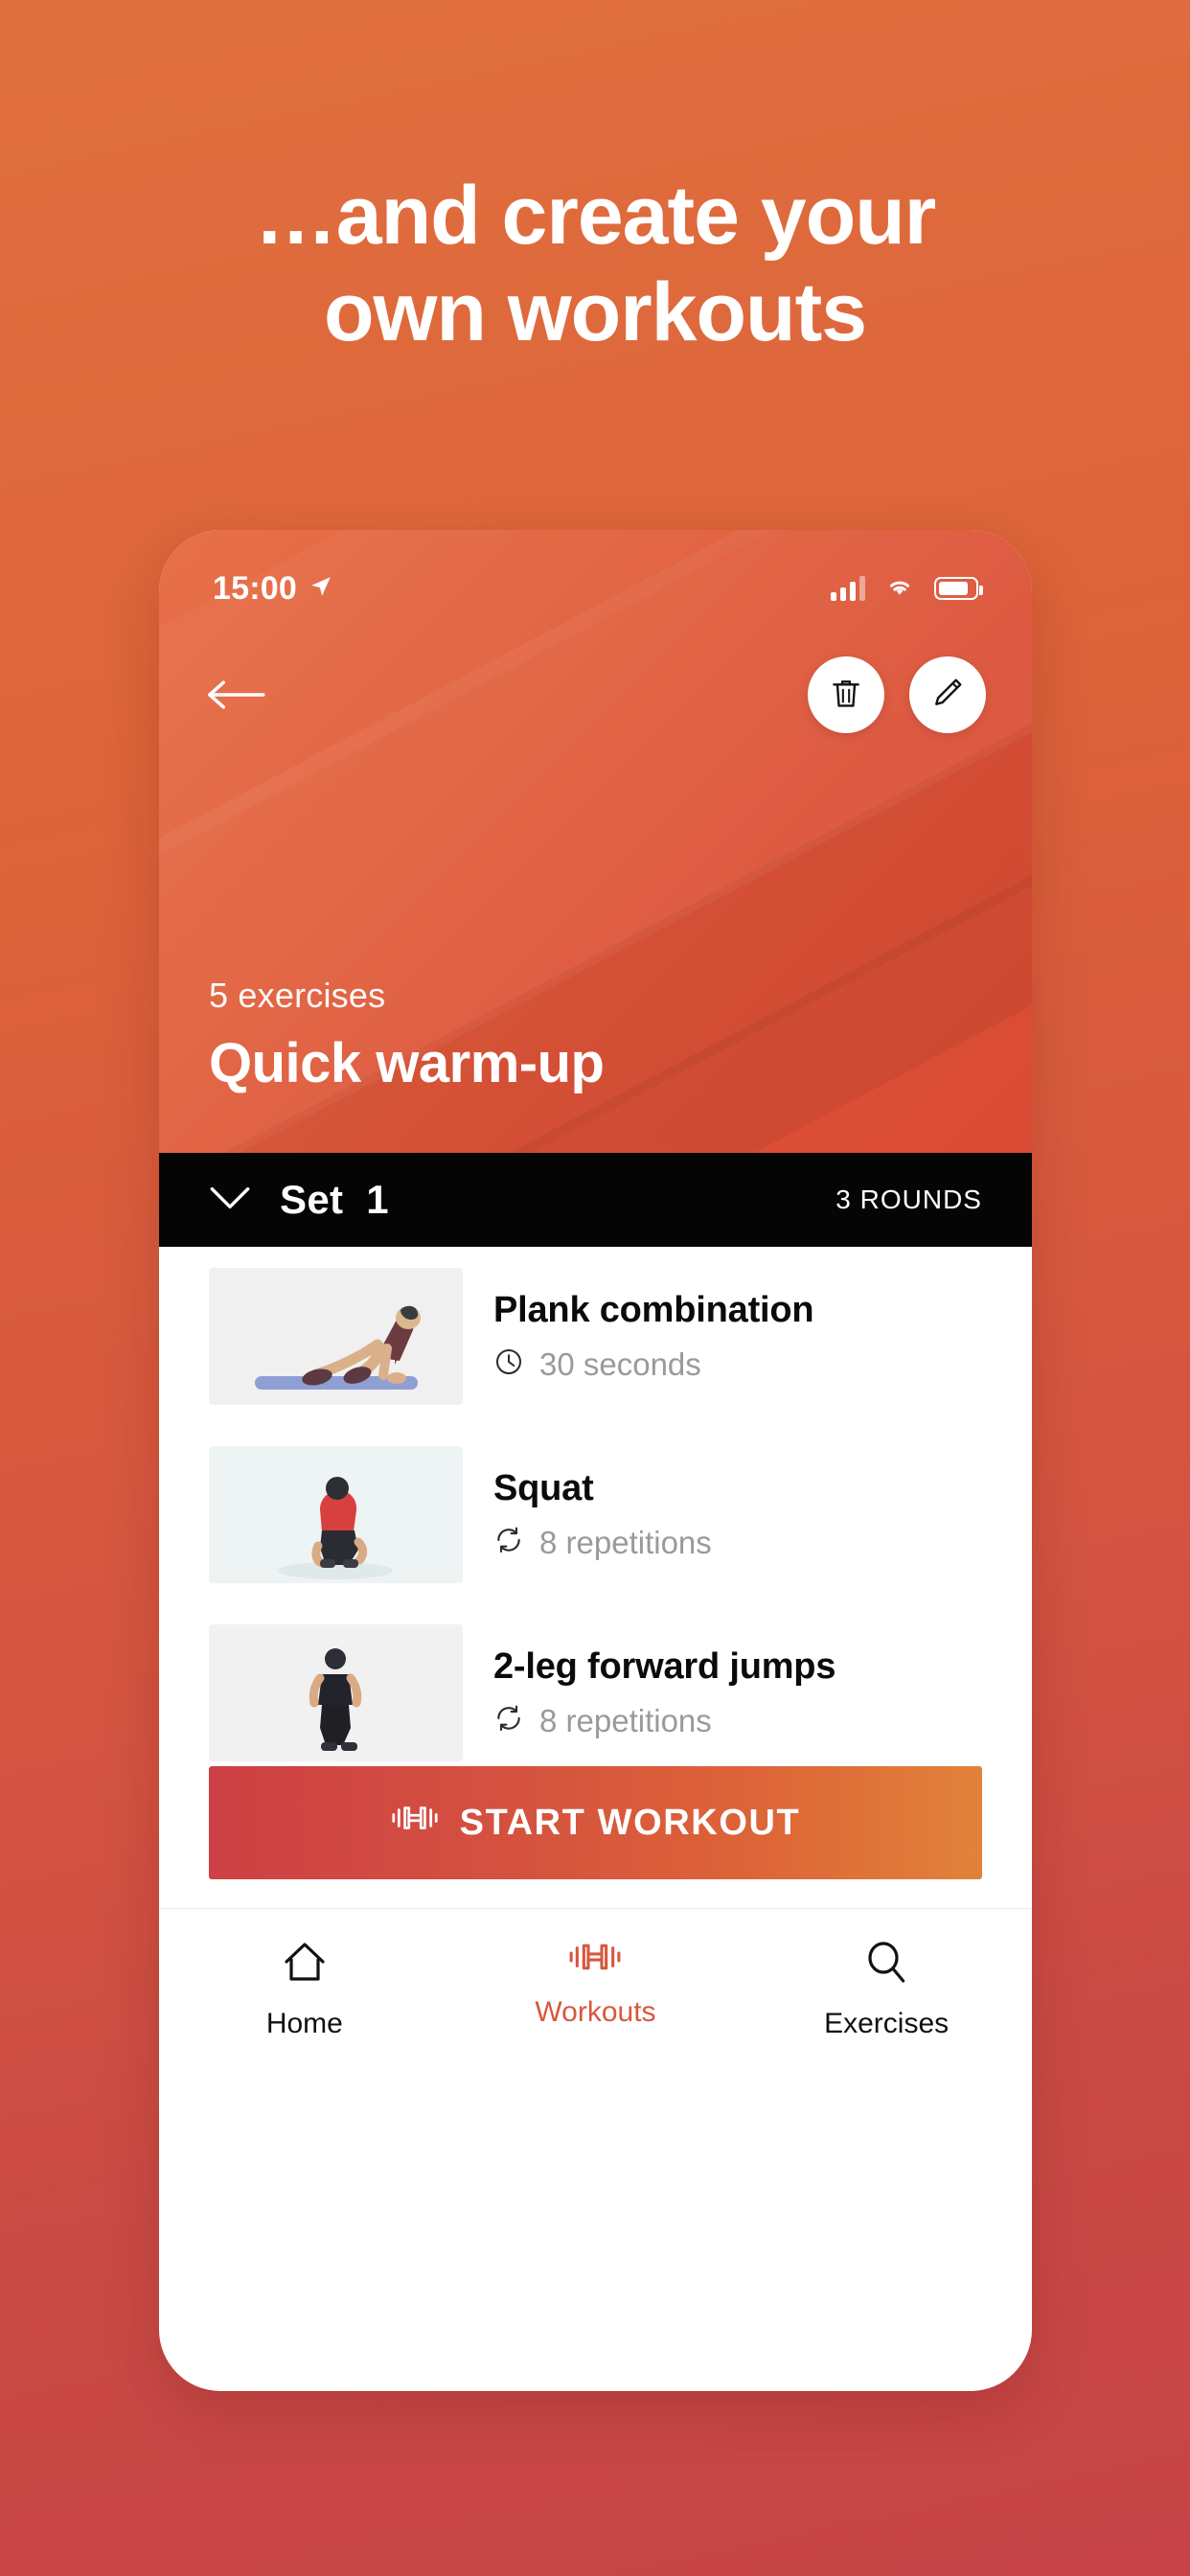 The width and height of the screenshot is (1190, 2576). I want to click on tab-exercises-label: Exercises, so click(887, 2023).